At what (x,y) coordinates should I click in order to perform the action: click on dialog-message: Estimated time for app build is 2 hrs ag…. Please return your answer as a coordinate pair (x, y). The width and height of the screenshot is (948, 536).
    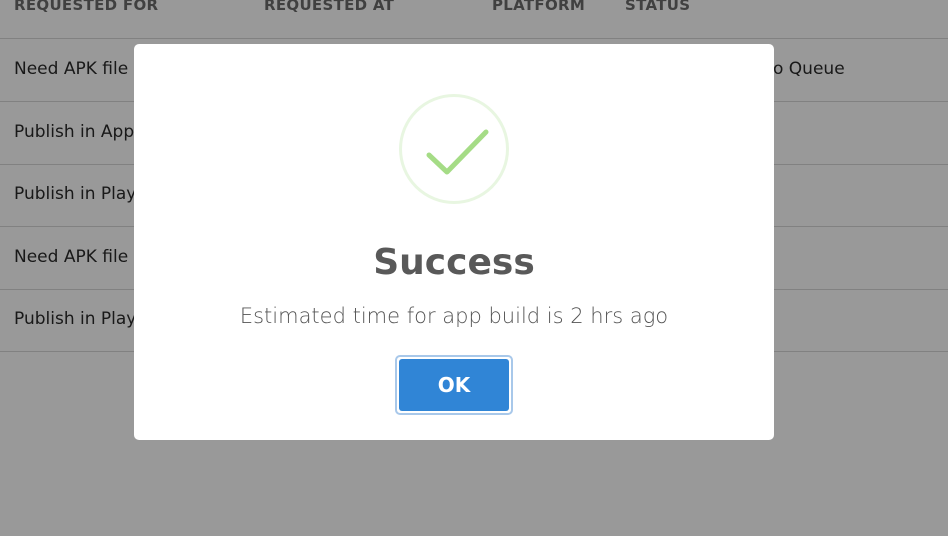
    Looking at the image, I should click on (454, 316).